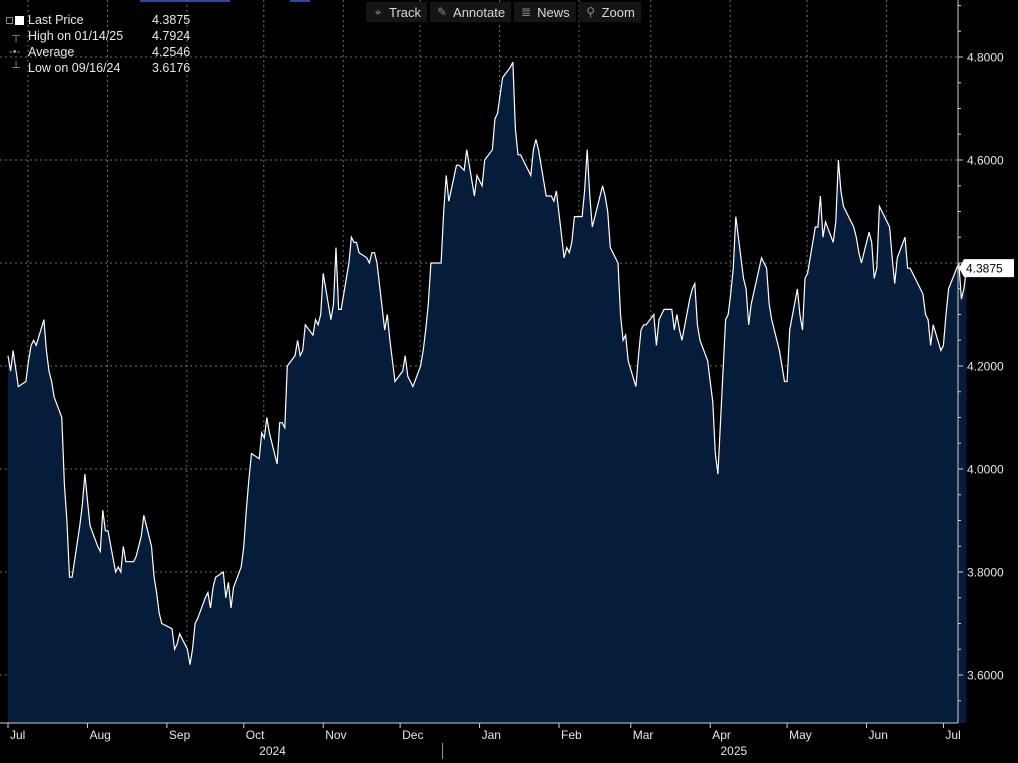 The height and width of the screenshot is (763, 1018). Describe the element at coordinates (171, 36) in the screenshot. I see `legend-high-value: 4.7924` at that location.